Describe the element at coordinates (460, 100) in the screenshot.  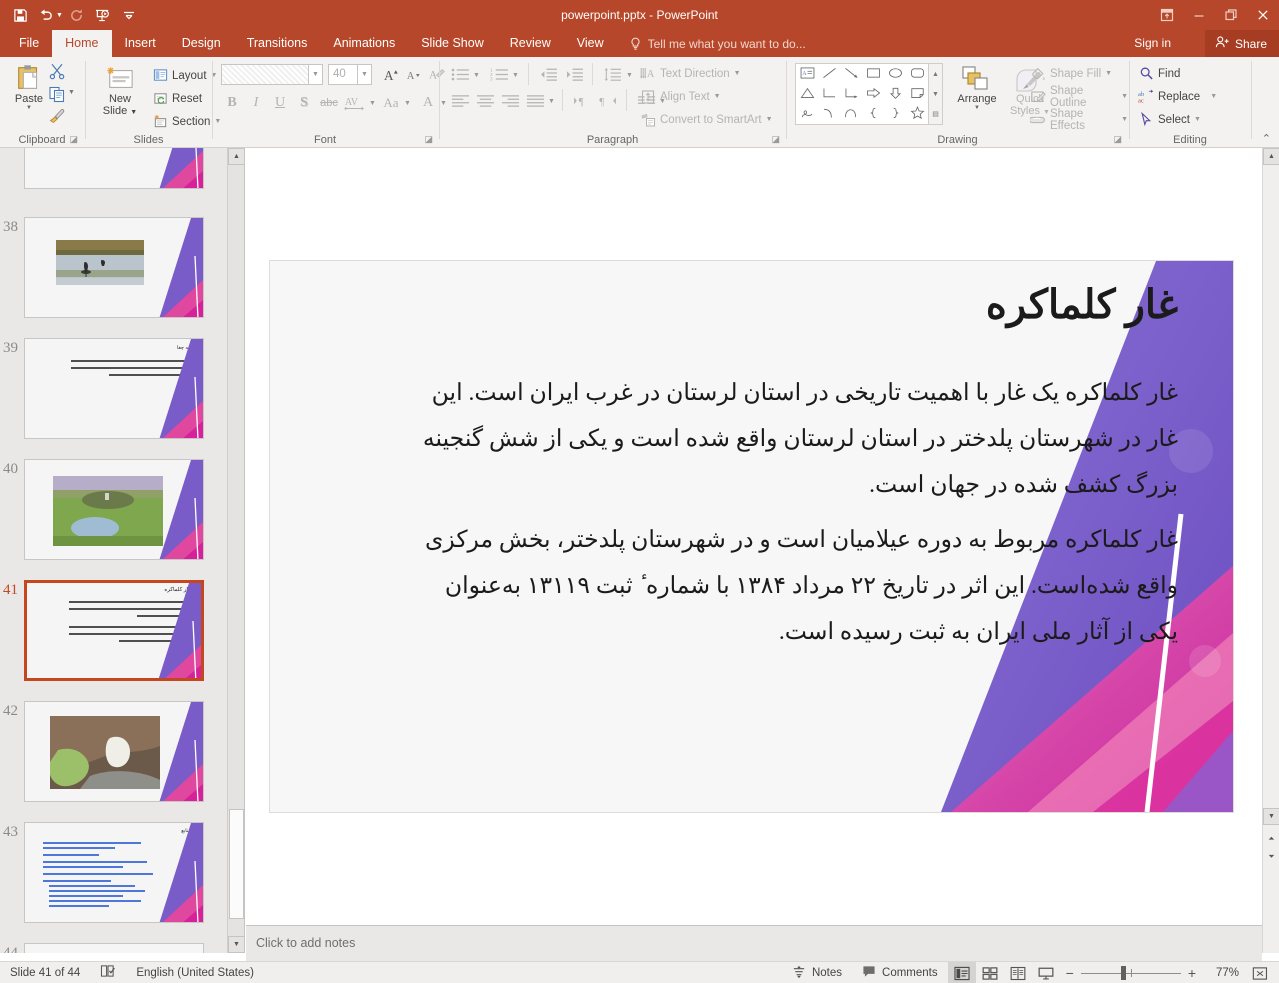
I see `align-left-button` at that location.